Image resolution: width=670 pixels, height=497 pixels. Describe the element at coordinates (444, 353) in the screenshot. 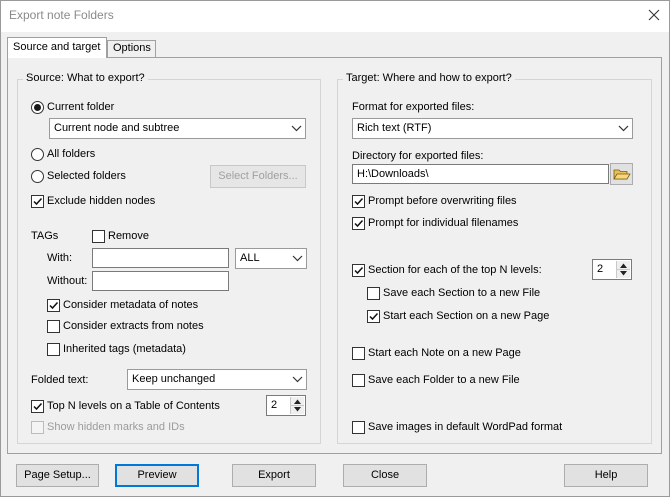

I see `note-new-page-label: Start each Note on a new Page` at that location.